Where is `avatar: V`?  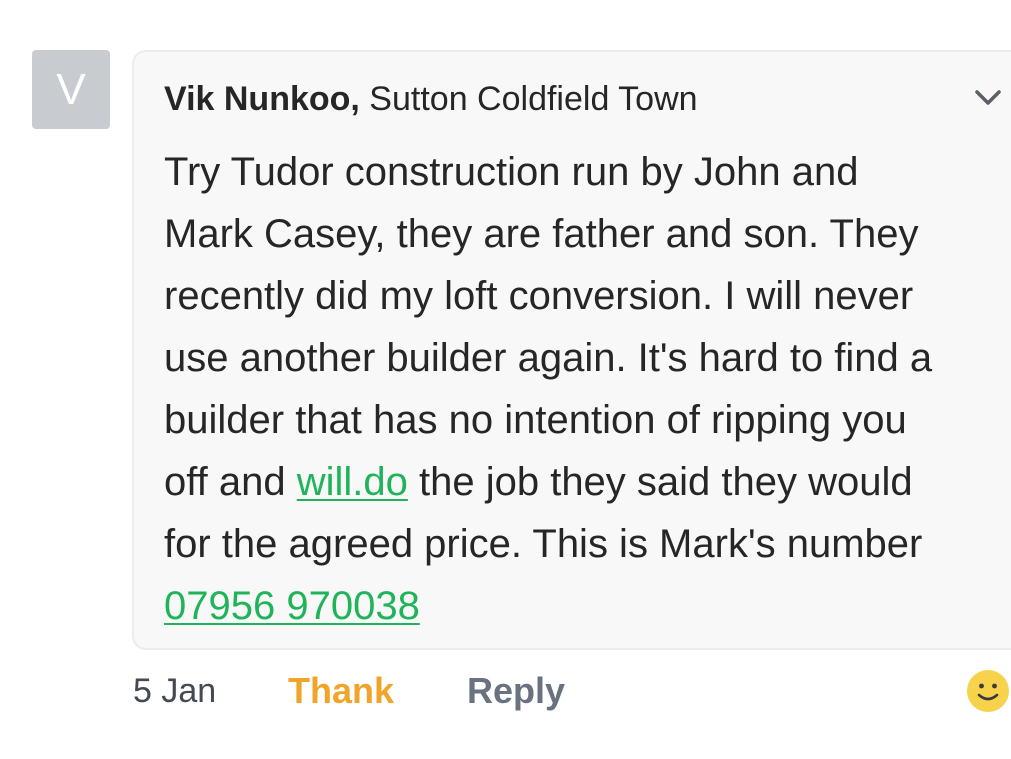
avatar: V is located at coordinates (71, 89).